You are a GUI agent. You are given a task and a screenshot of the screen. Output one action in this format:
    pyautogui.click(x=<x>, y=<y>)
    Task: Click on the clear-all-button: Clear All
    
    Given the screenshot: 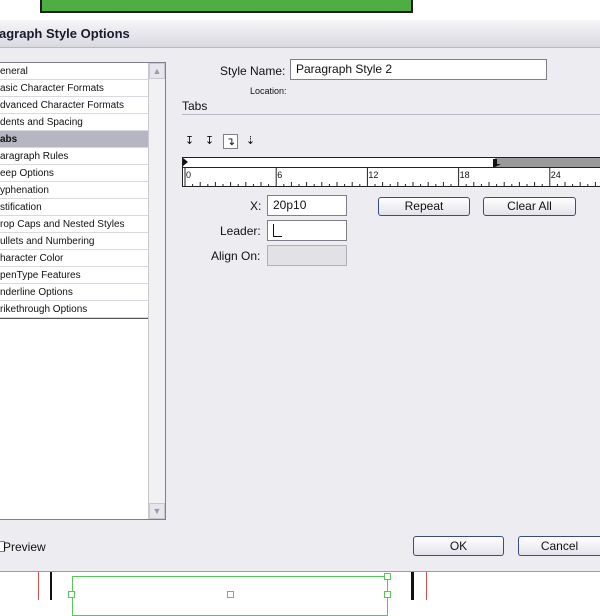 What is the action you would take?
    pyautogui.click(x=529, y=206)
    